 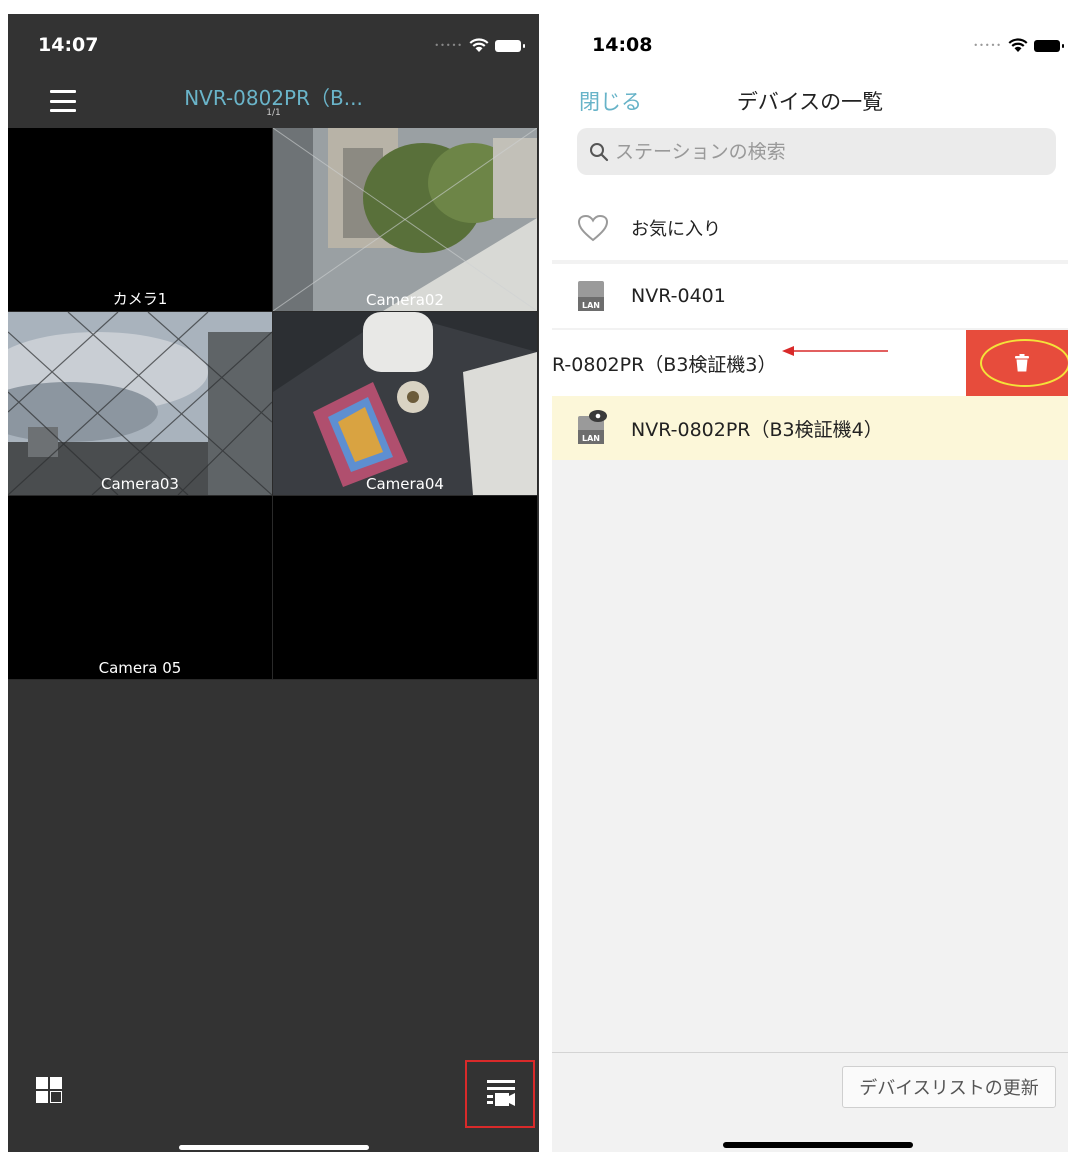 I want to click on refresh-device-list-button: デバイスリストの更新, so click(x=949, y=1087).